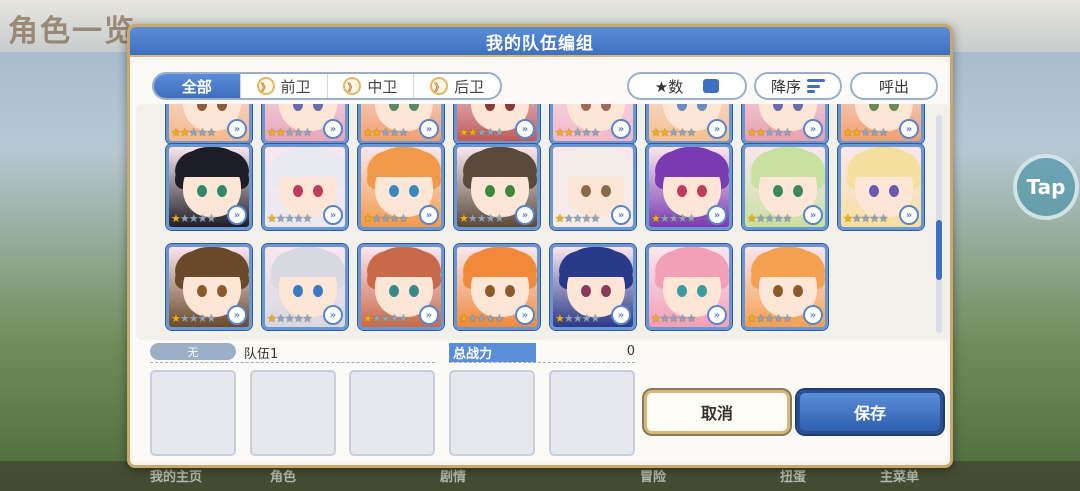 This screenshot has width=1080, height=491. What do you see at coordinates (687, 86) in the screenshot?
I see `sort-field-button: ★数` at bounding box center [687, 86].